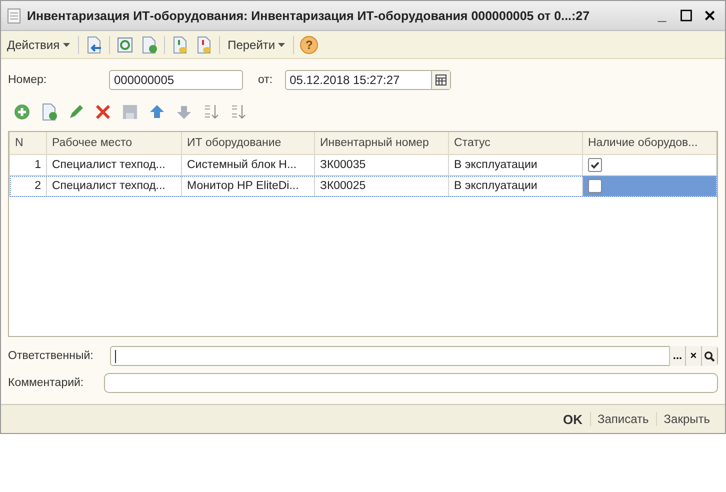 This screenshot has height=492, width=726. Describe the element at coordinates (28, 143) in the screenshot. I see `column-header: N` at that location.